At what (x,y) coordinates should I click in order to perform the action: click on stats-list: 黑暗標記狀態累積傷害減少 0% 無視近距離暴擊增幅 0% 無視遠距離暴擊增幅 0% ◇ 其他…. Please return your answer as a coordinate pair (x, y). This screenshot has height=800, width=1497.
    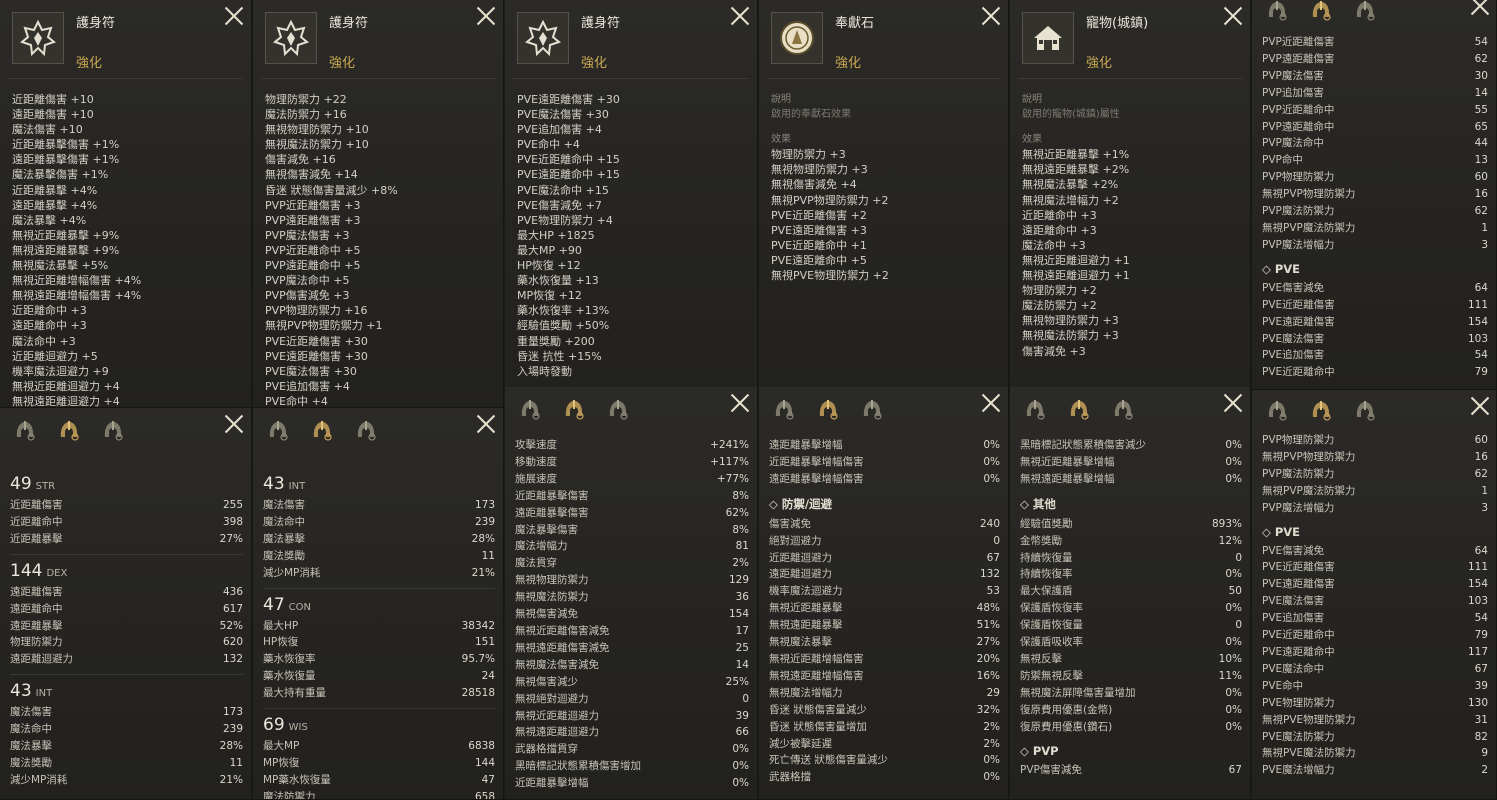
    Looking at the image, I should click on (1131, 607).